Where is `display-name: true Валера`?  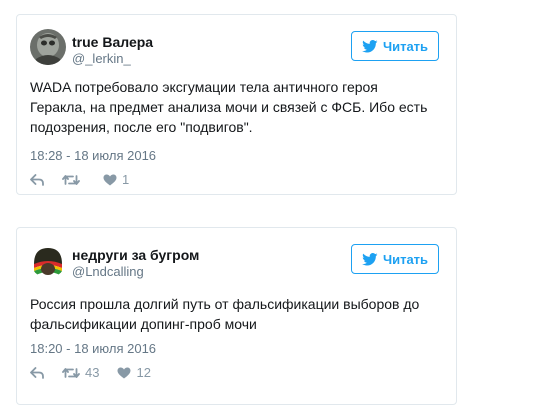
display-name: true Валера is located at coordinates (112, 42).